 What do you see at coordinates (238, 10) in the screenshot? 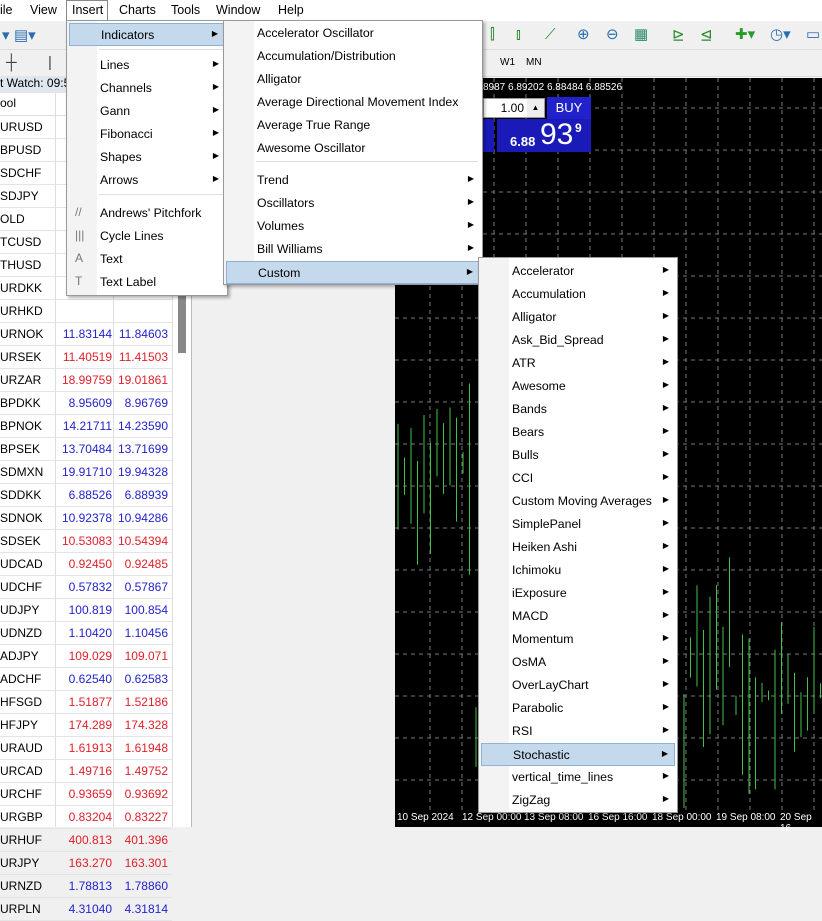
I see `menu-window: Window` at bounding box center [238, 10].